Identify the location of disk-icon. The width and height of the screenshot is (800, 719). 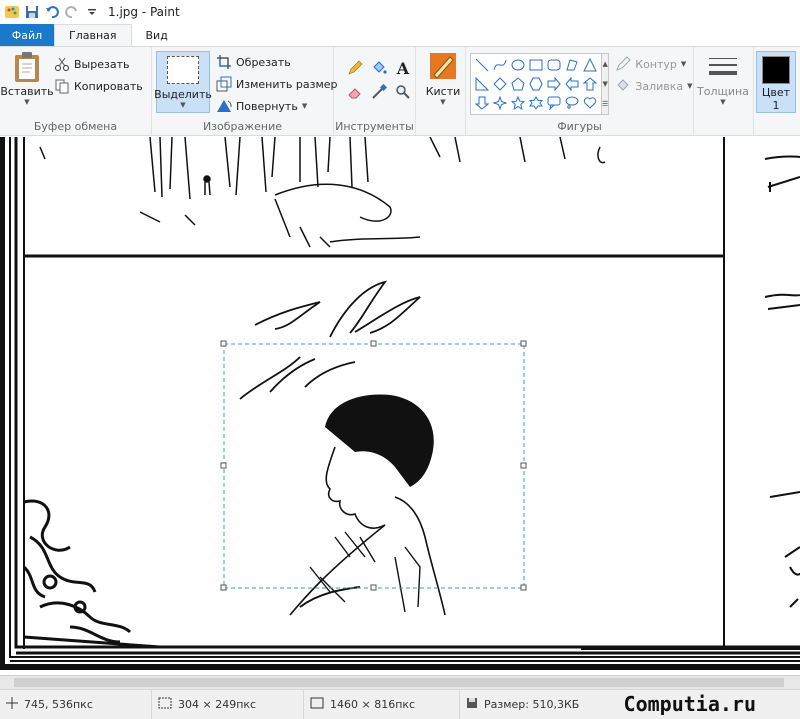
(472, 704).